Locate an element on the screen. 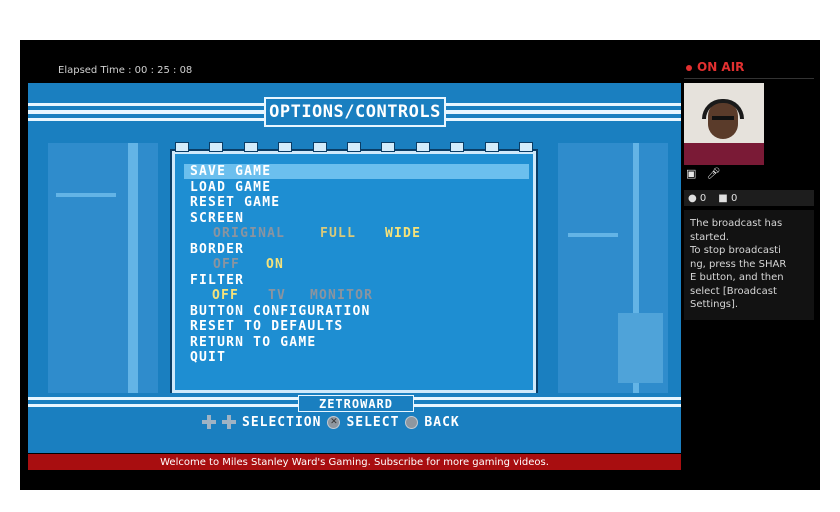 This screenshot has height=512, width=840. comments-value: 0 is located at coordinates (734, 198).